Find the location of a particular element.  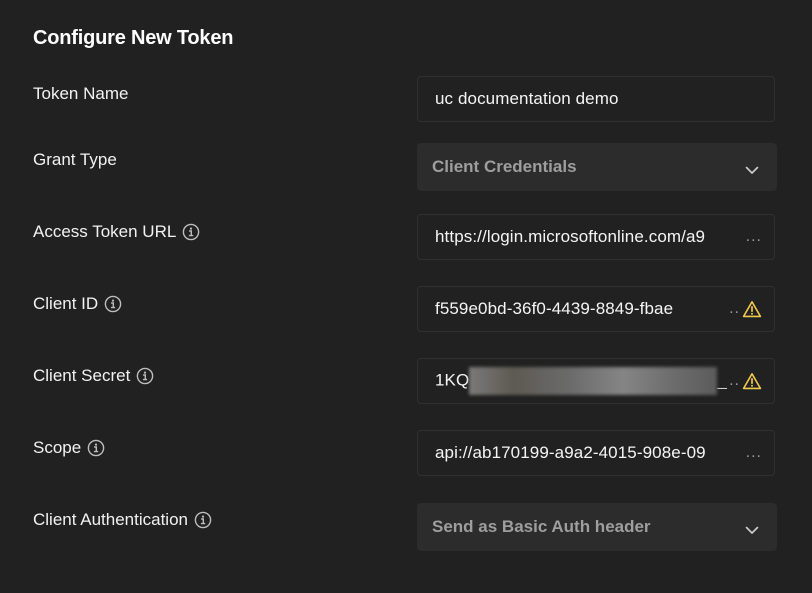

client-secret-value: 1KQ _ is located at coordinates (581, 381).